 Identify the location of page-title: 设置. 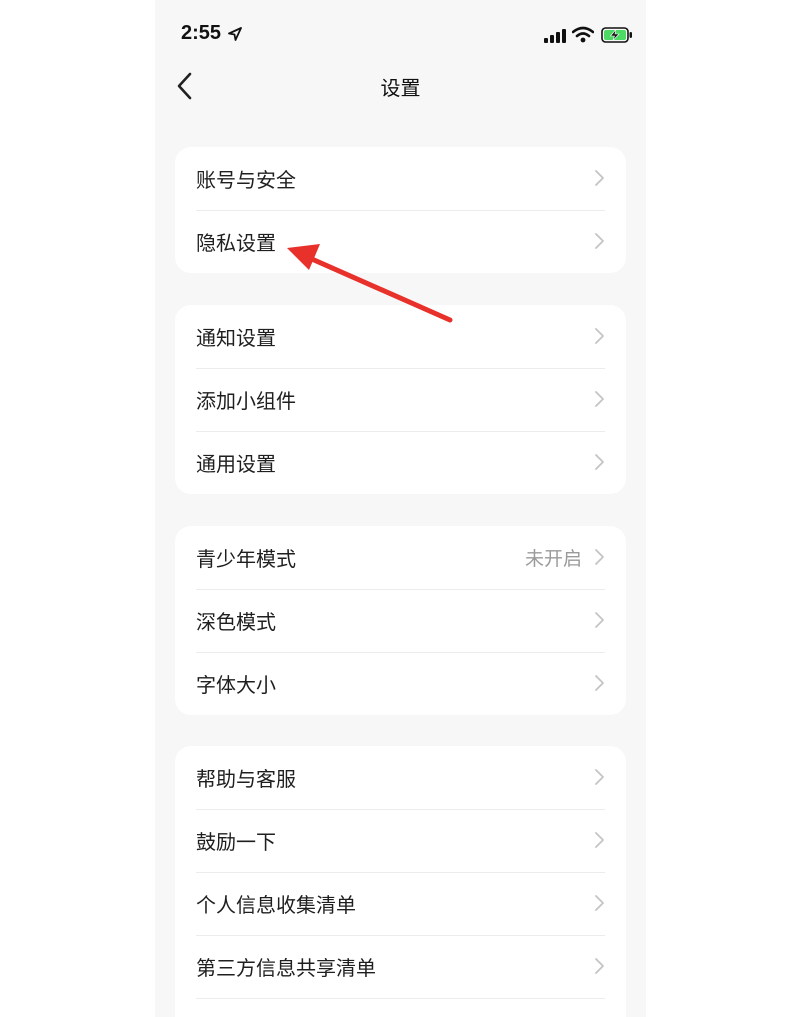
(400, 88).